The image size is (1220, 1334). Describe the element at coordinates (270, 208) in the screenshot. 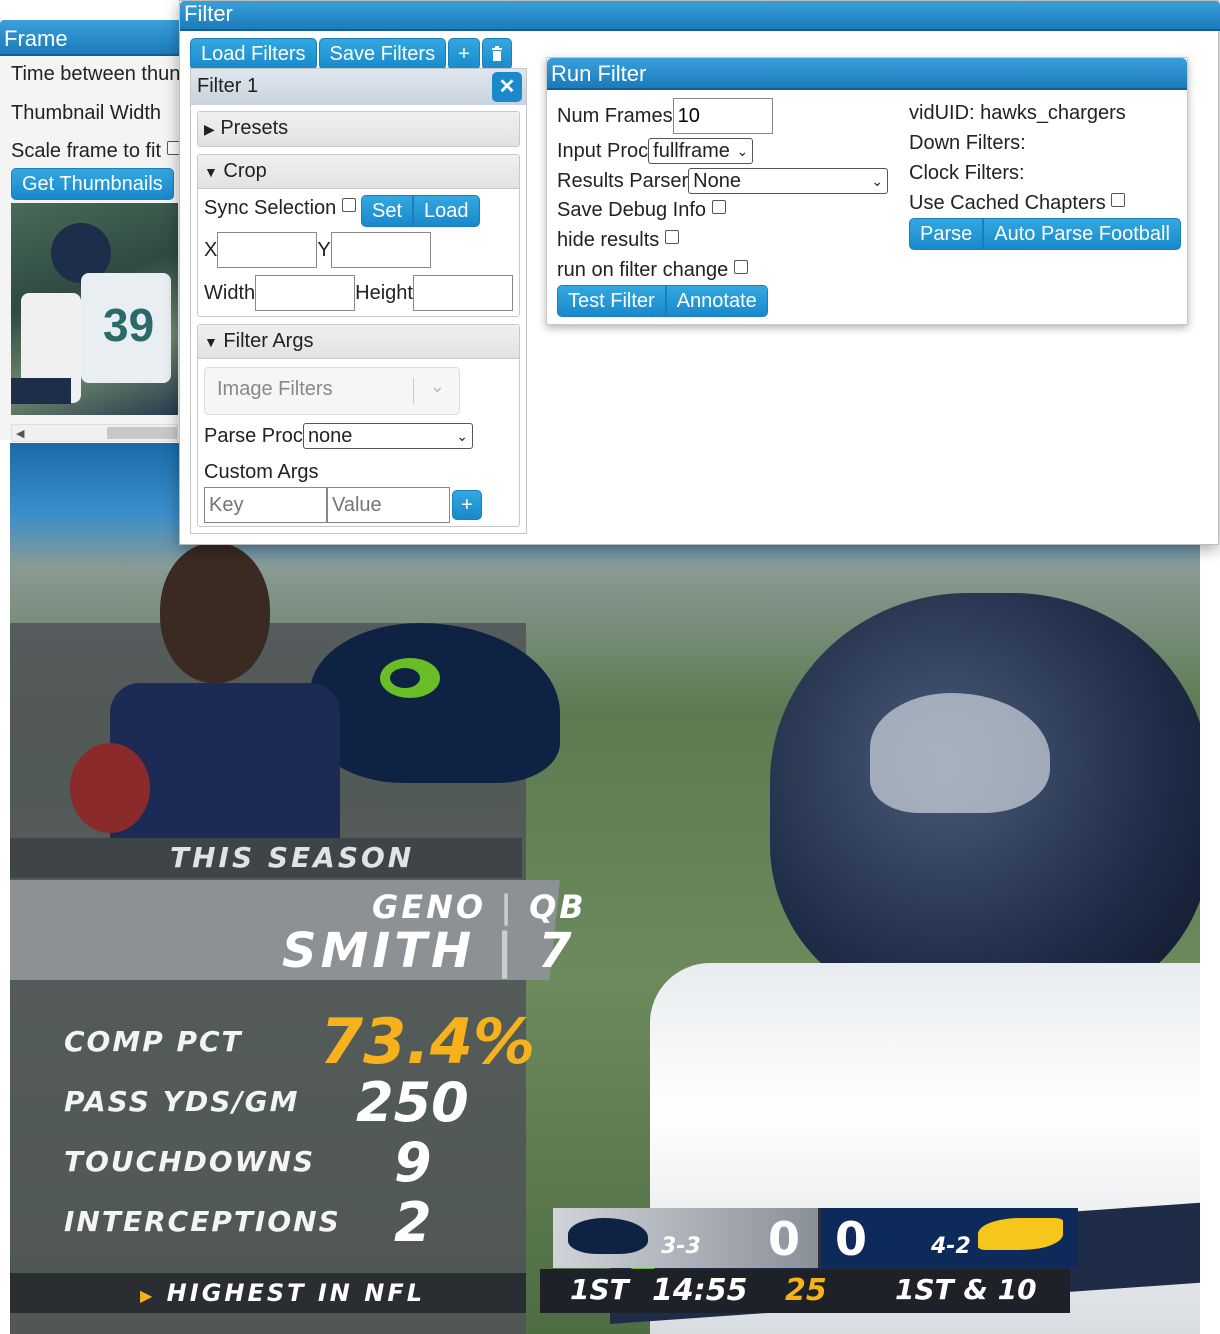

I see `sync-selection-label: Sync Selection` at that location.